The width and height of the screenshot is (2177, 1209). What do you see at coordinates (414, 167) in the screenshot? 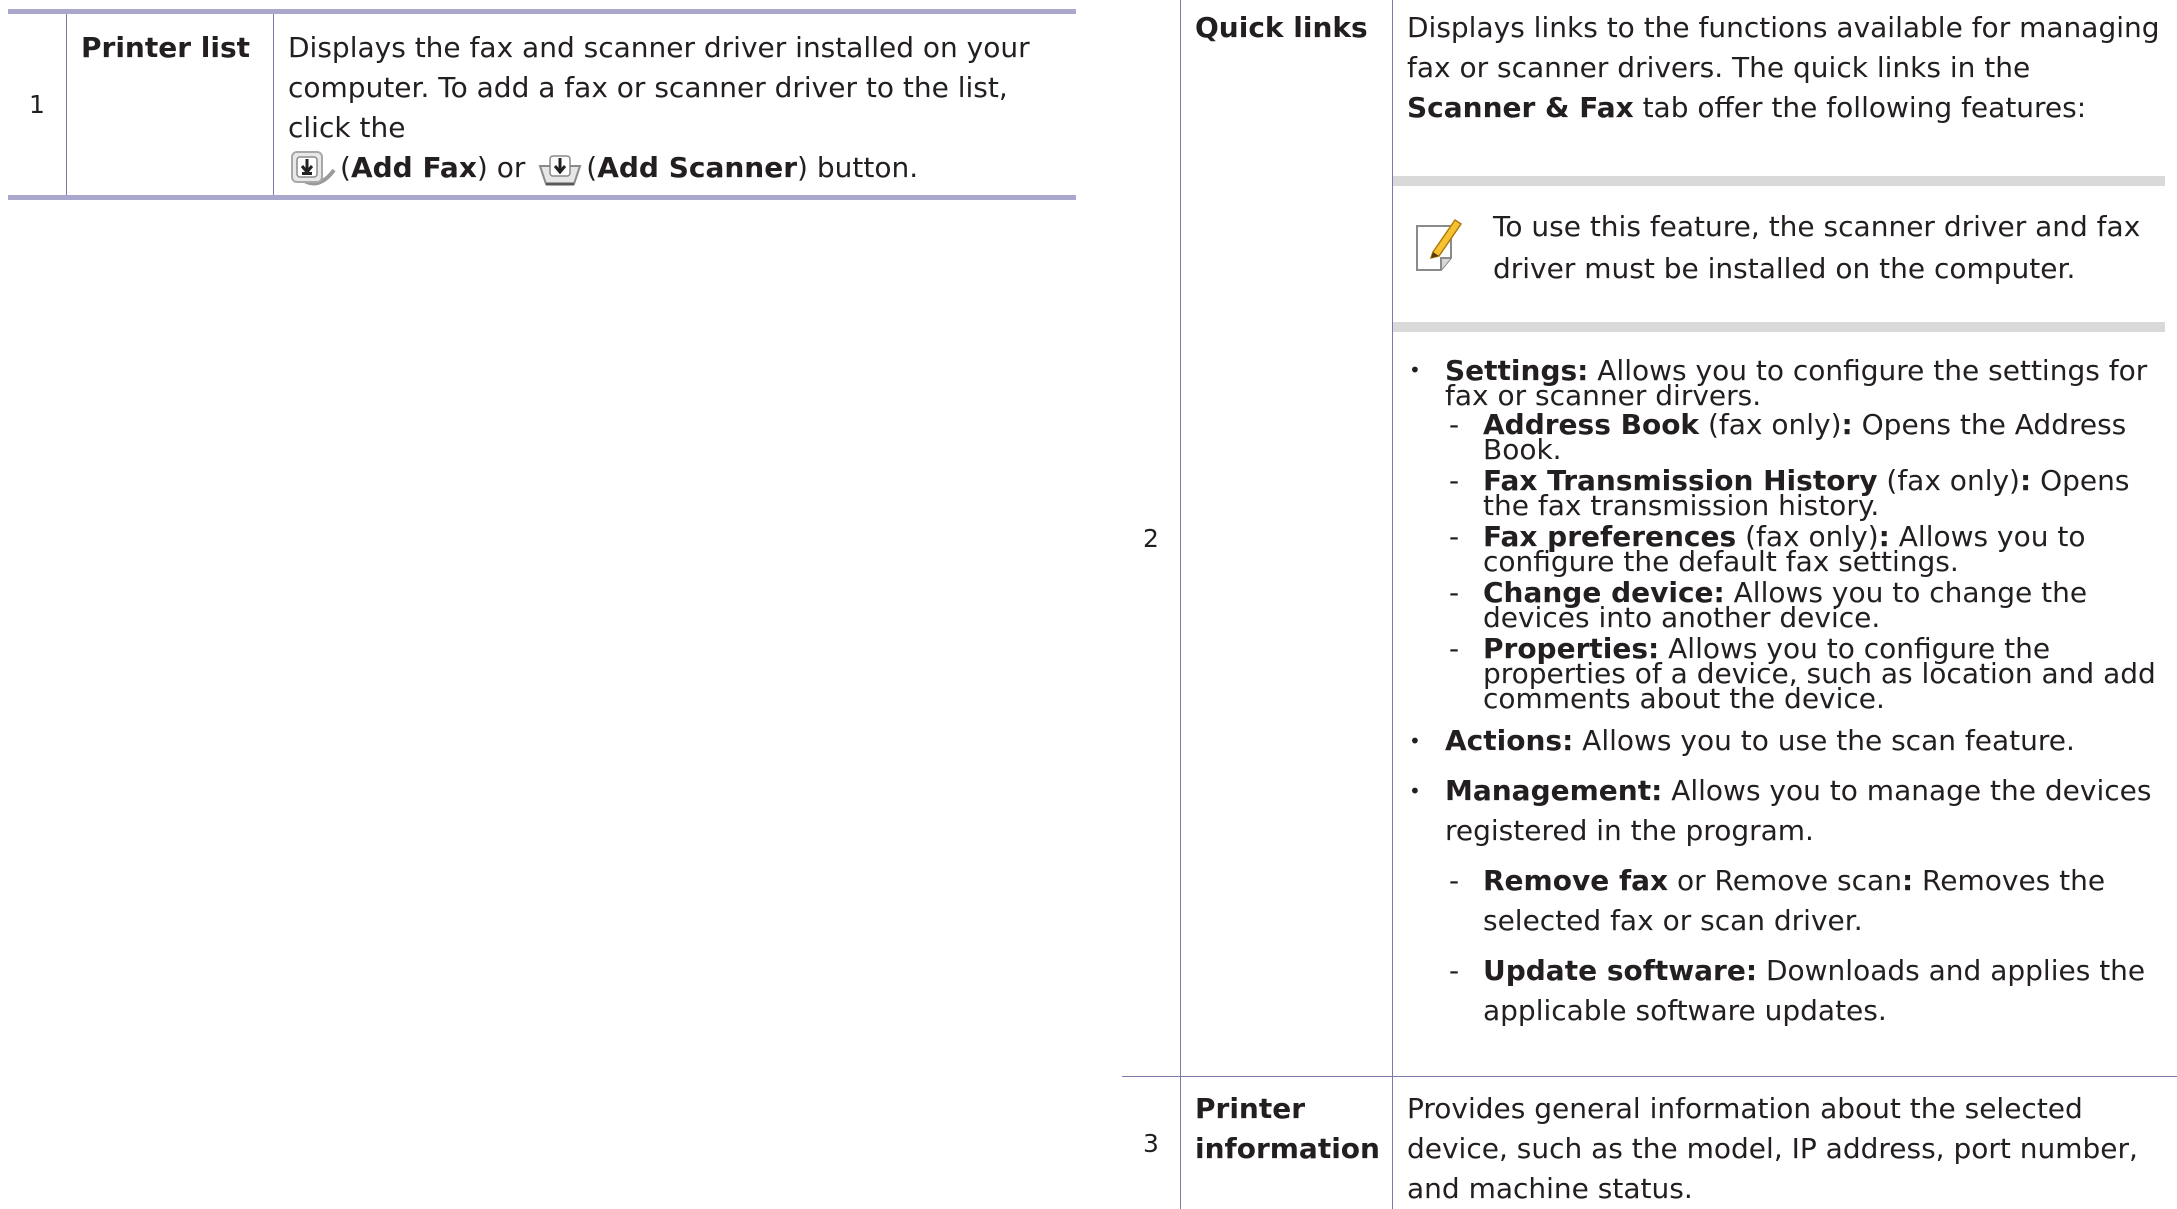
I see `add-fax-label: Add Fax` at bounding box center [414, 167].